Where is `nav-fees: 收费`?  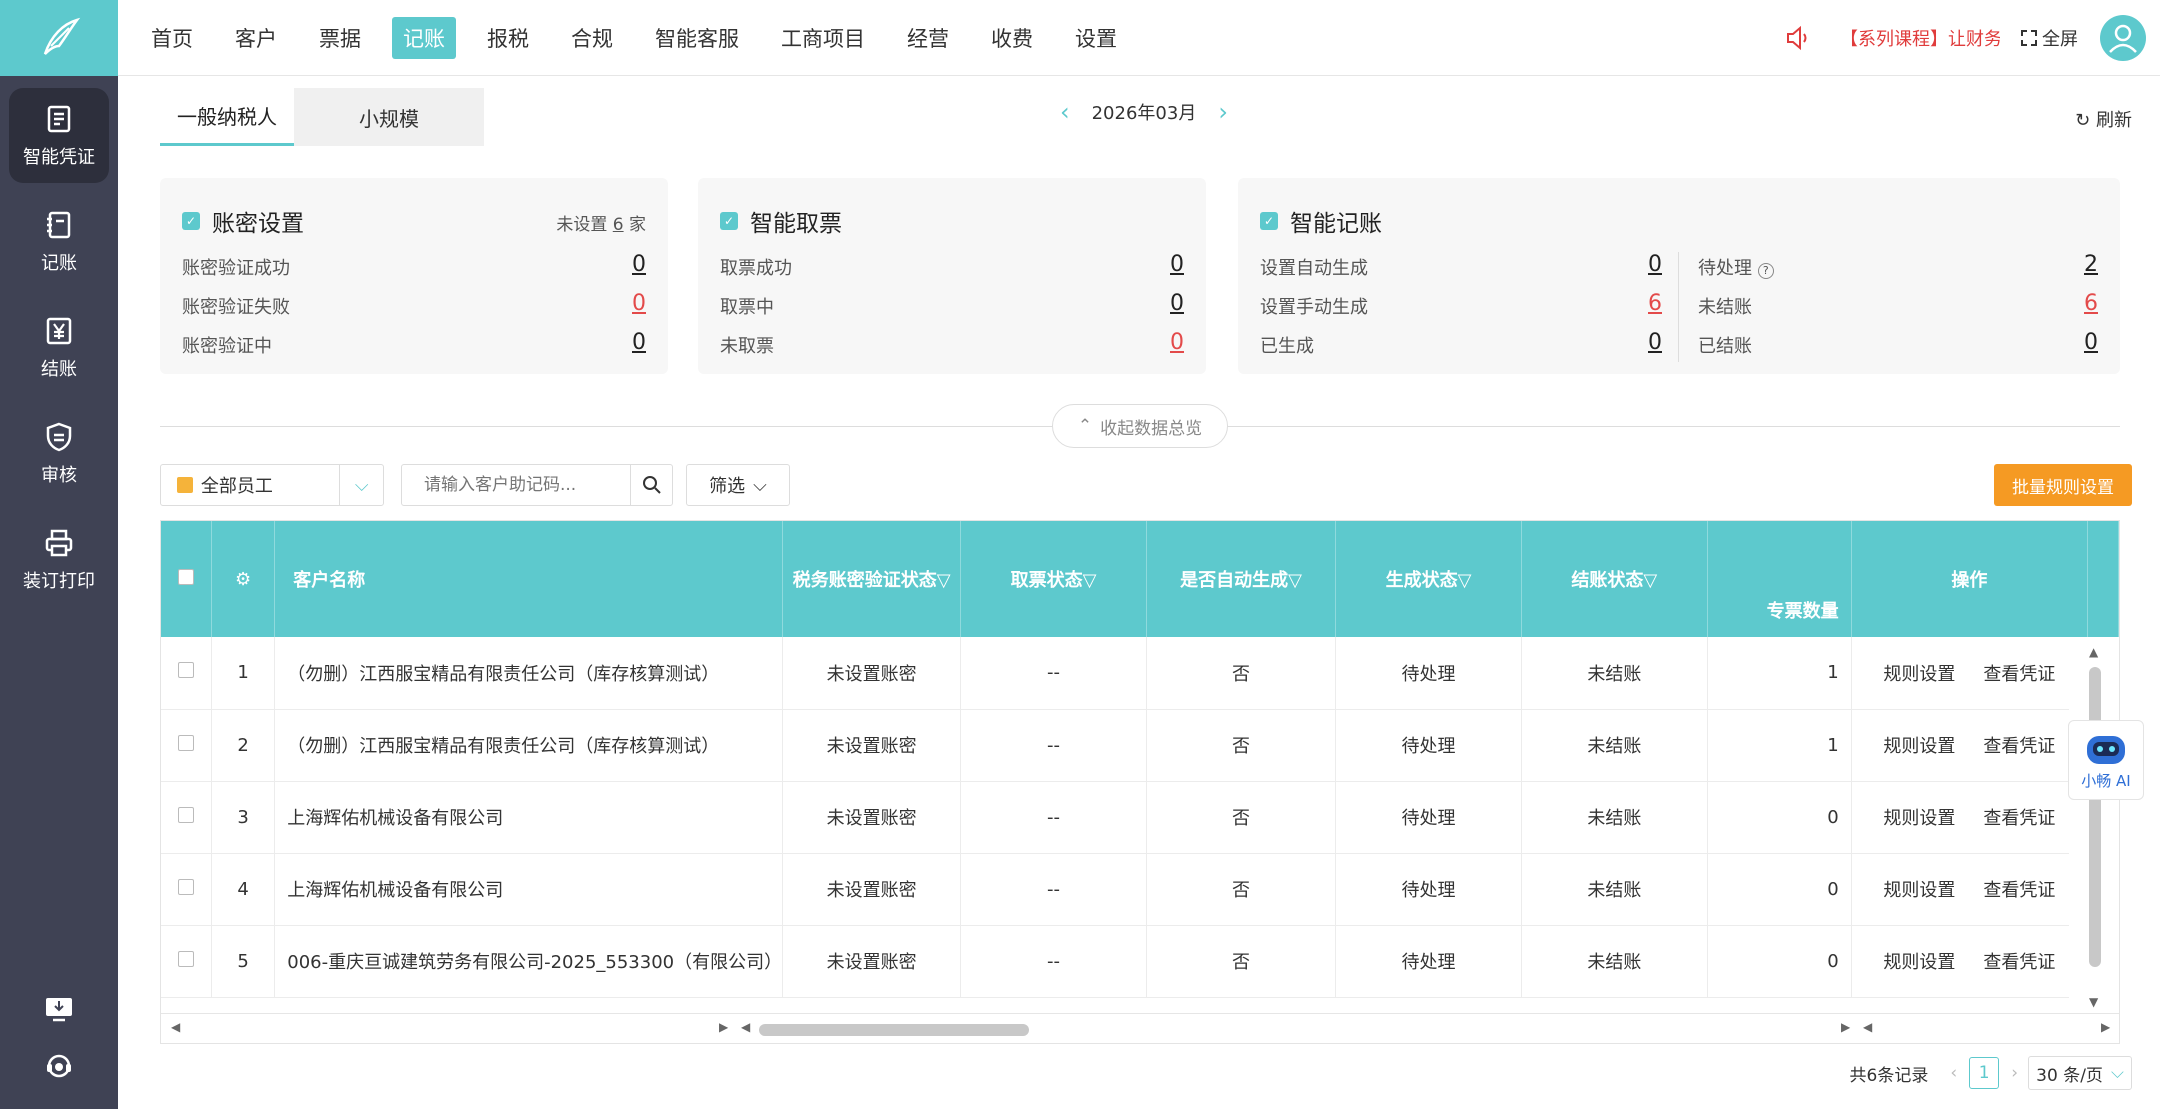
nav-fees: 收费 is located at coordinates (1012, 38).